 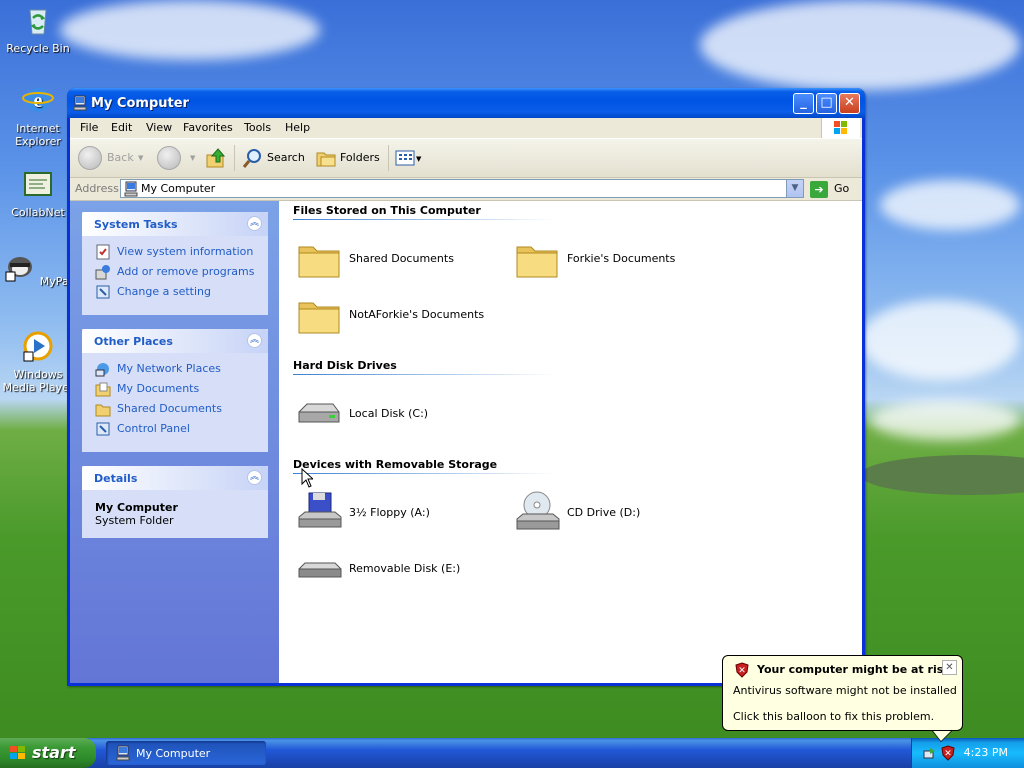 What do you see at coordinates (192, 158) in the screenshot?
I see `forward-dropdown-icon: ▼` at bounding box center [192, 158].